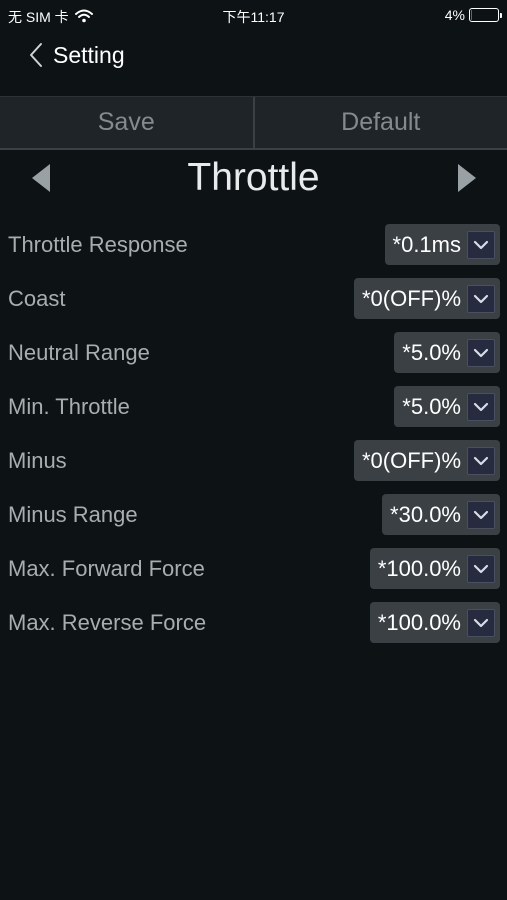  I want to click on setting-row: Neutral Range *5.0%, so click(253, 353).